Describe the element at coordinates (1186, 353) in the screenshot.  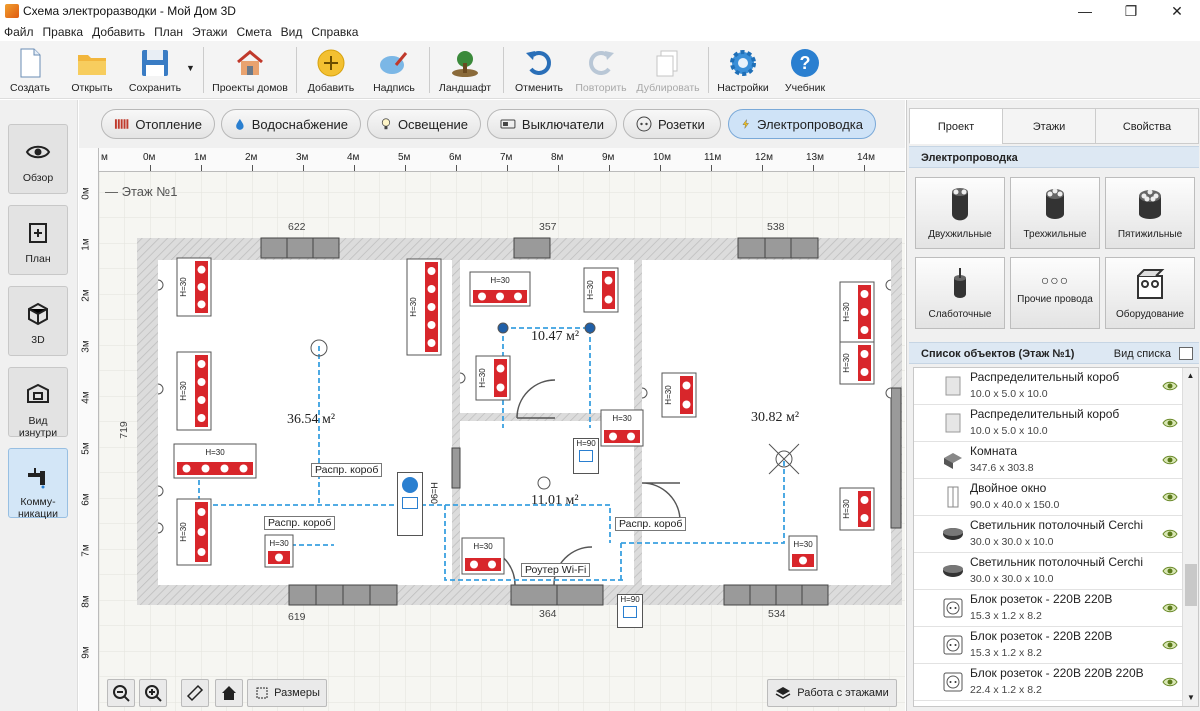
I see `list-view-icon` at that location.